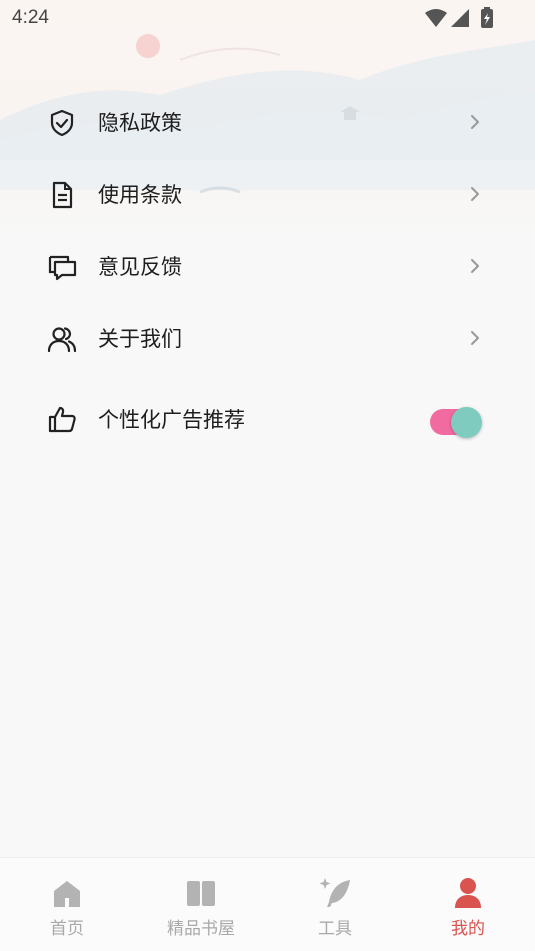 This screenshot has width=535, height=951. I want to click on tab-home: 首页, so click(67, 904).